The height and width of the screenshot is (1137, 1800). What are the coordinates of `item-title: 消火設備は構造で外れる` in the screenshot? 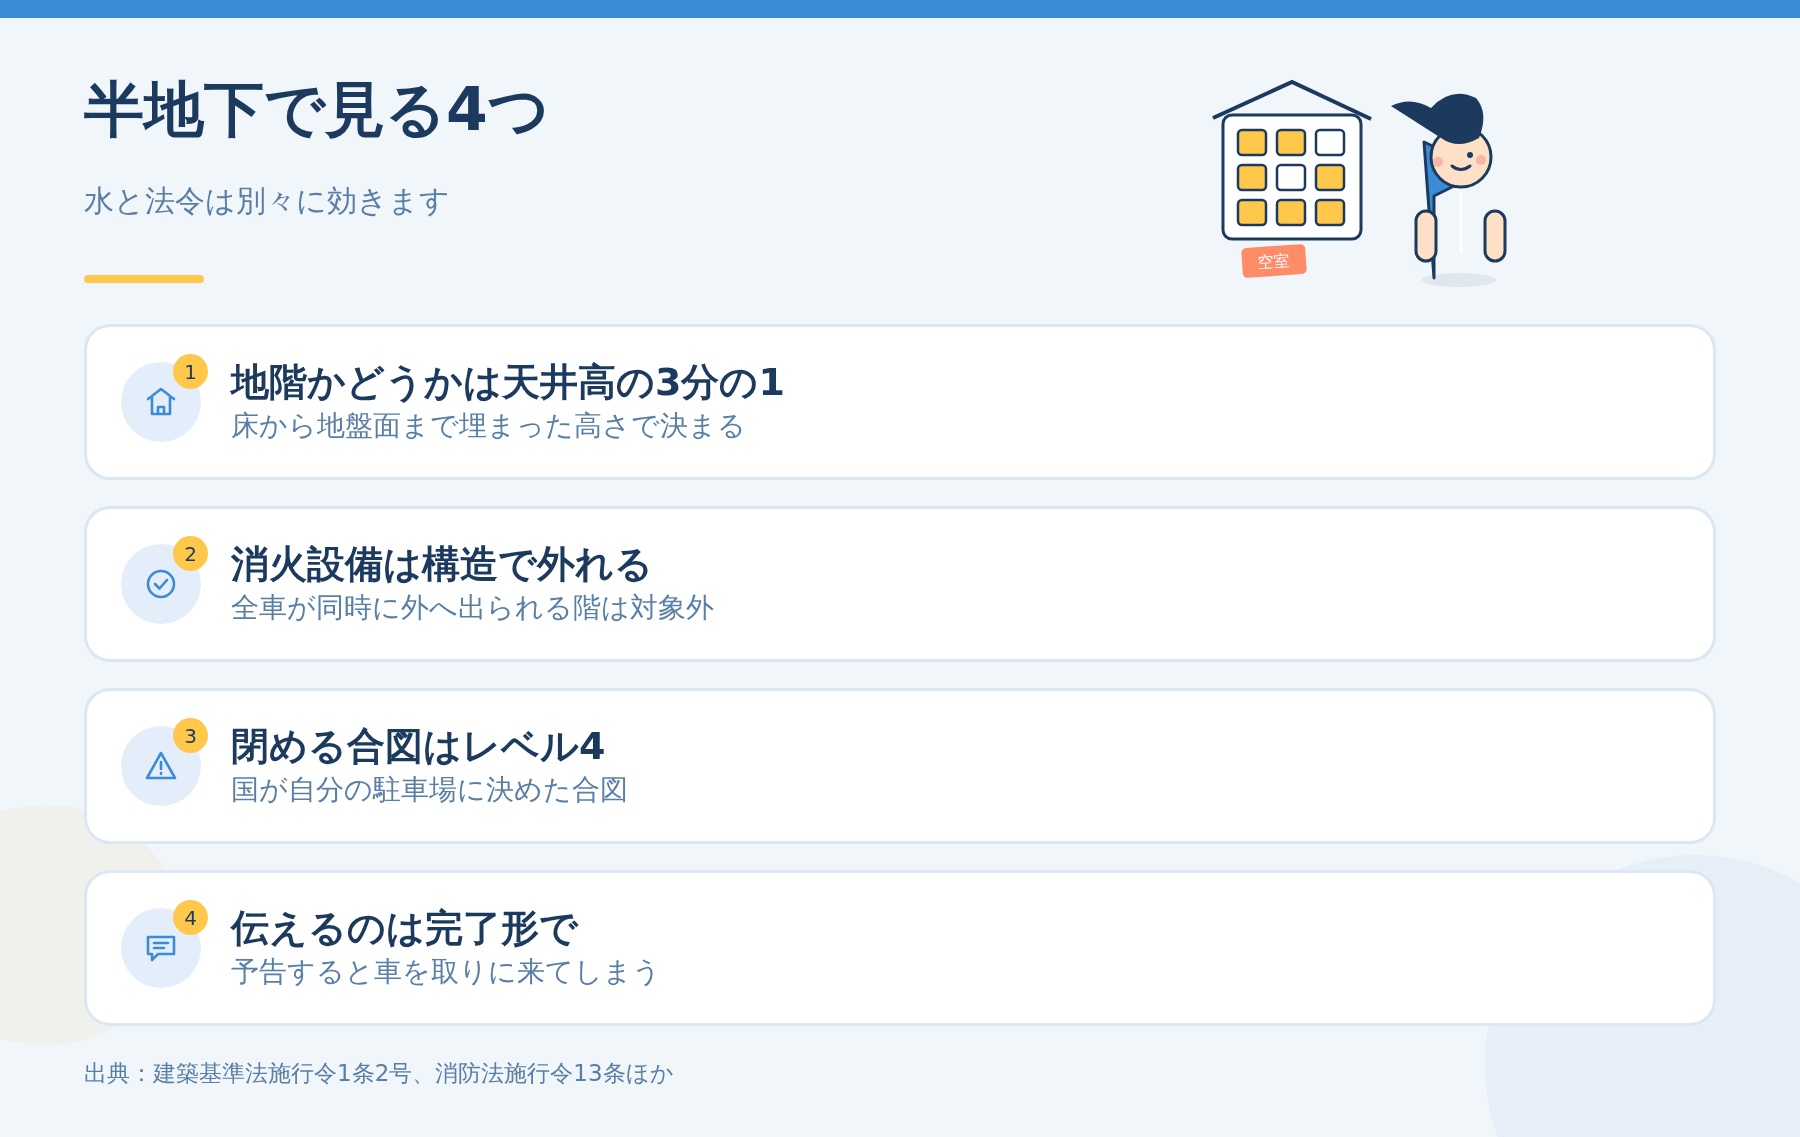 It's located at (442, 565).